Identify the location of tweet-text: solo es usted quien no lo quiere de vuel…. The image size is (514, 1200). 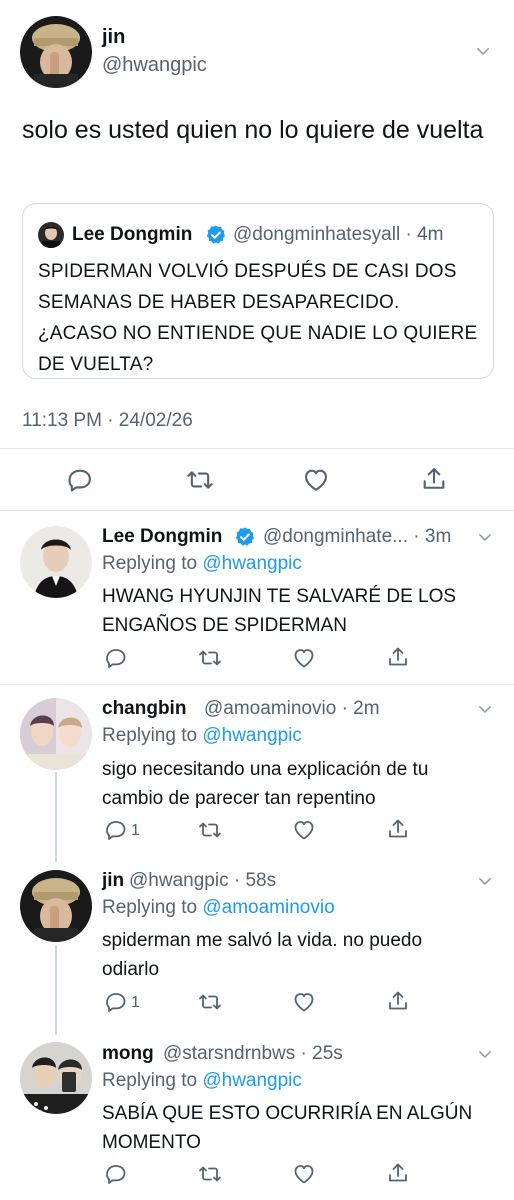
(253, 130).